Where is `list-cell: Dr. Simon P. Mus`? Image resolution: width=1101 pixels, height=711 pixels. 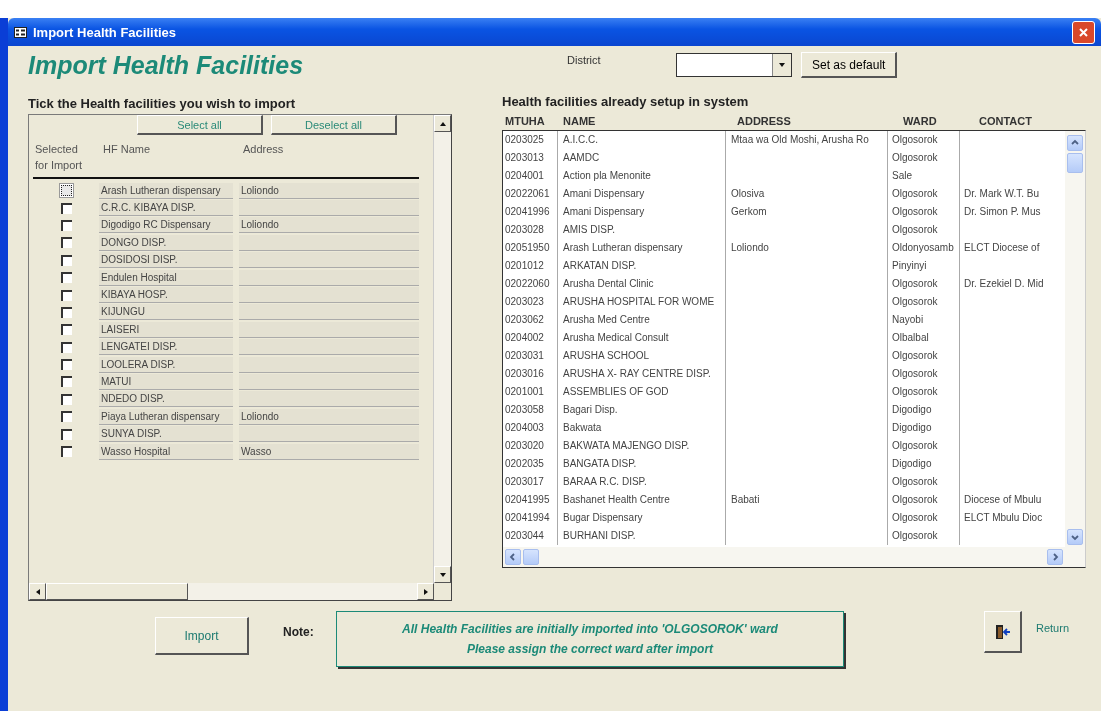 list-cell: Dr. Simon P. Mus is located at coordinates (1002, 211).